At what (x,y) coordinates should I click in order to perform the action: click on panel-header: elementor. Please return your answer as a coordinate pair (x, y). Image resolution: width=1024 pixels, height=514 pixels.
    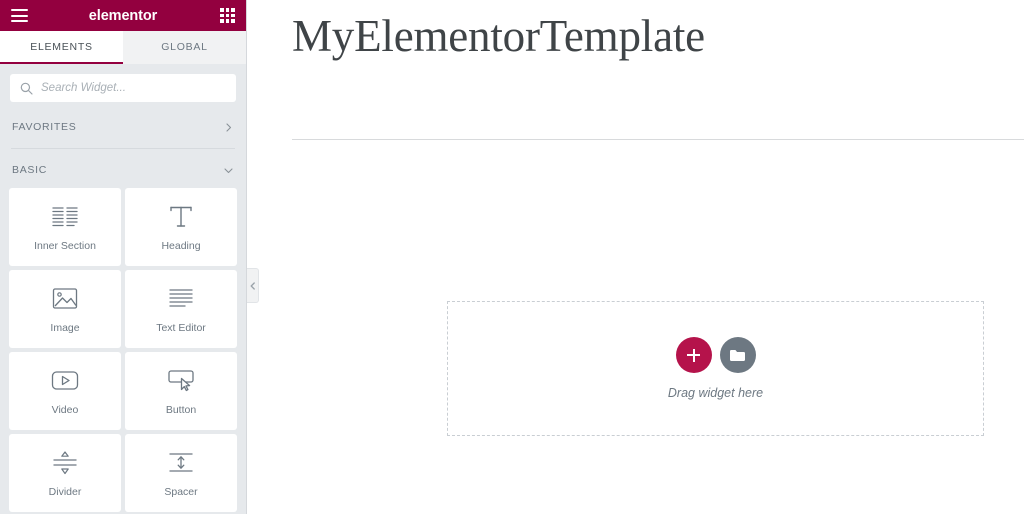
    Looking at the image, I should click on (123, 15).